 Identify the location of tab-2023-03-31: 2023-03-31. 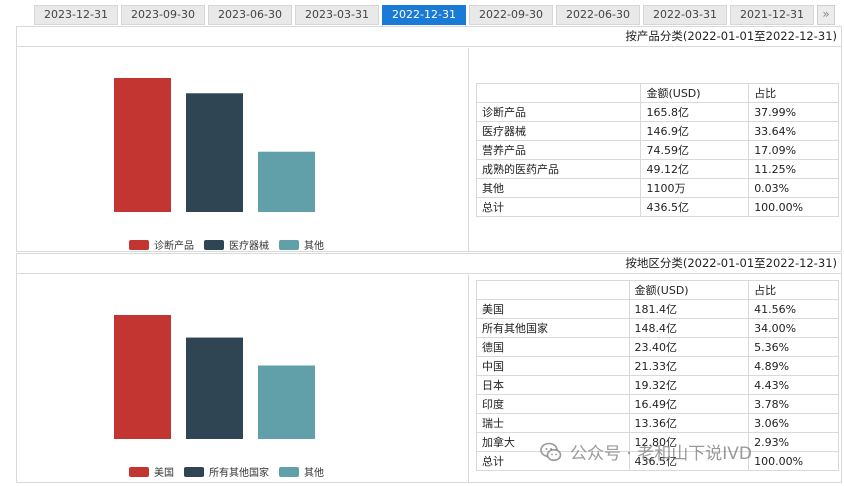
(337, 15).